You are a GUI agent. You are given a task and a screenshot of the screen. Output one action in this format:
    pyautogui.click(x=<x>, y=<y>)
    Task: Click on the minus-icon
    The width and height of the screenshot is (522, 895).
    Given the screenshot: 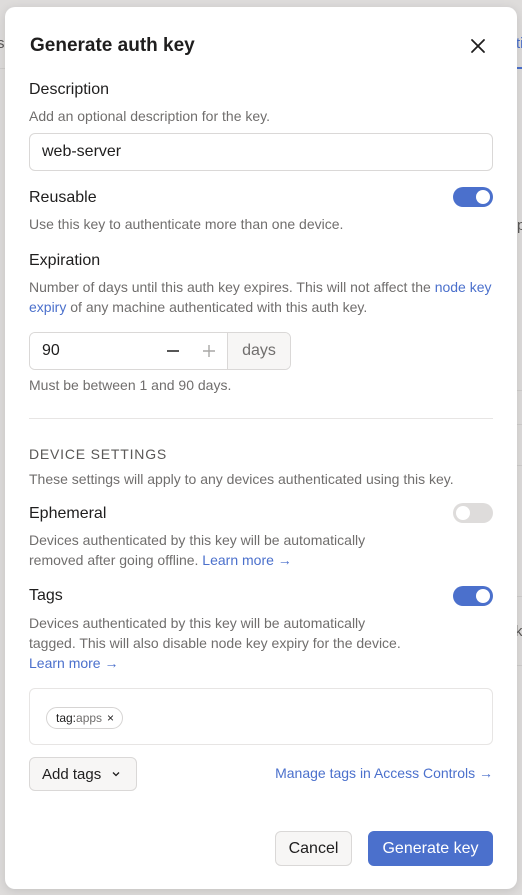 What is the action you would take?
    pyautogui.click(x=173, y=351)
    